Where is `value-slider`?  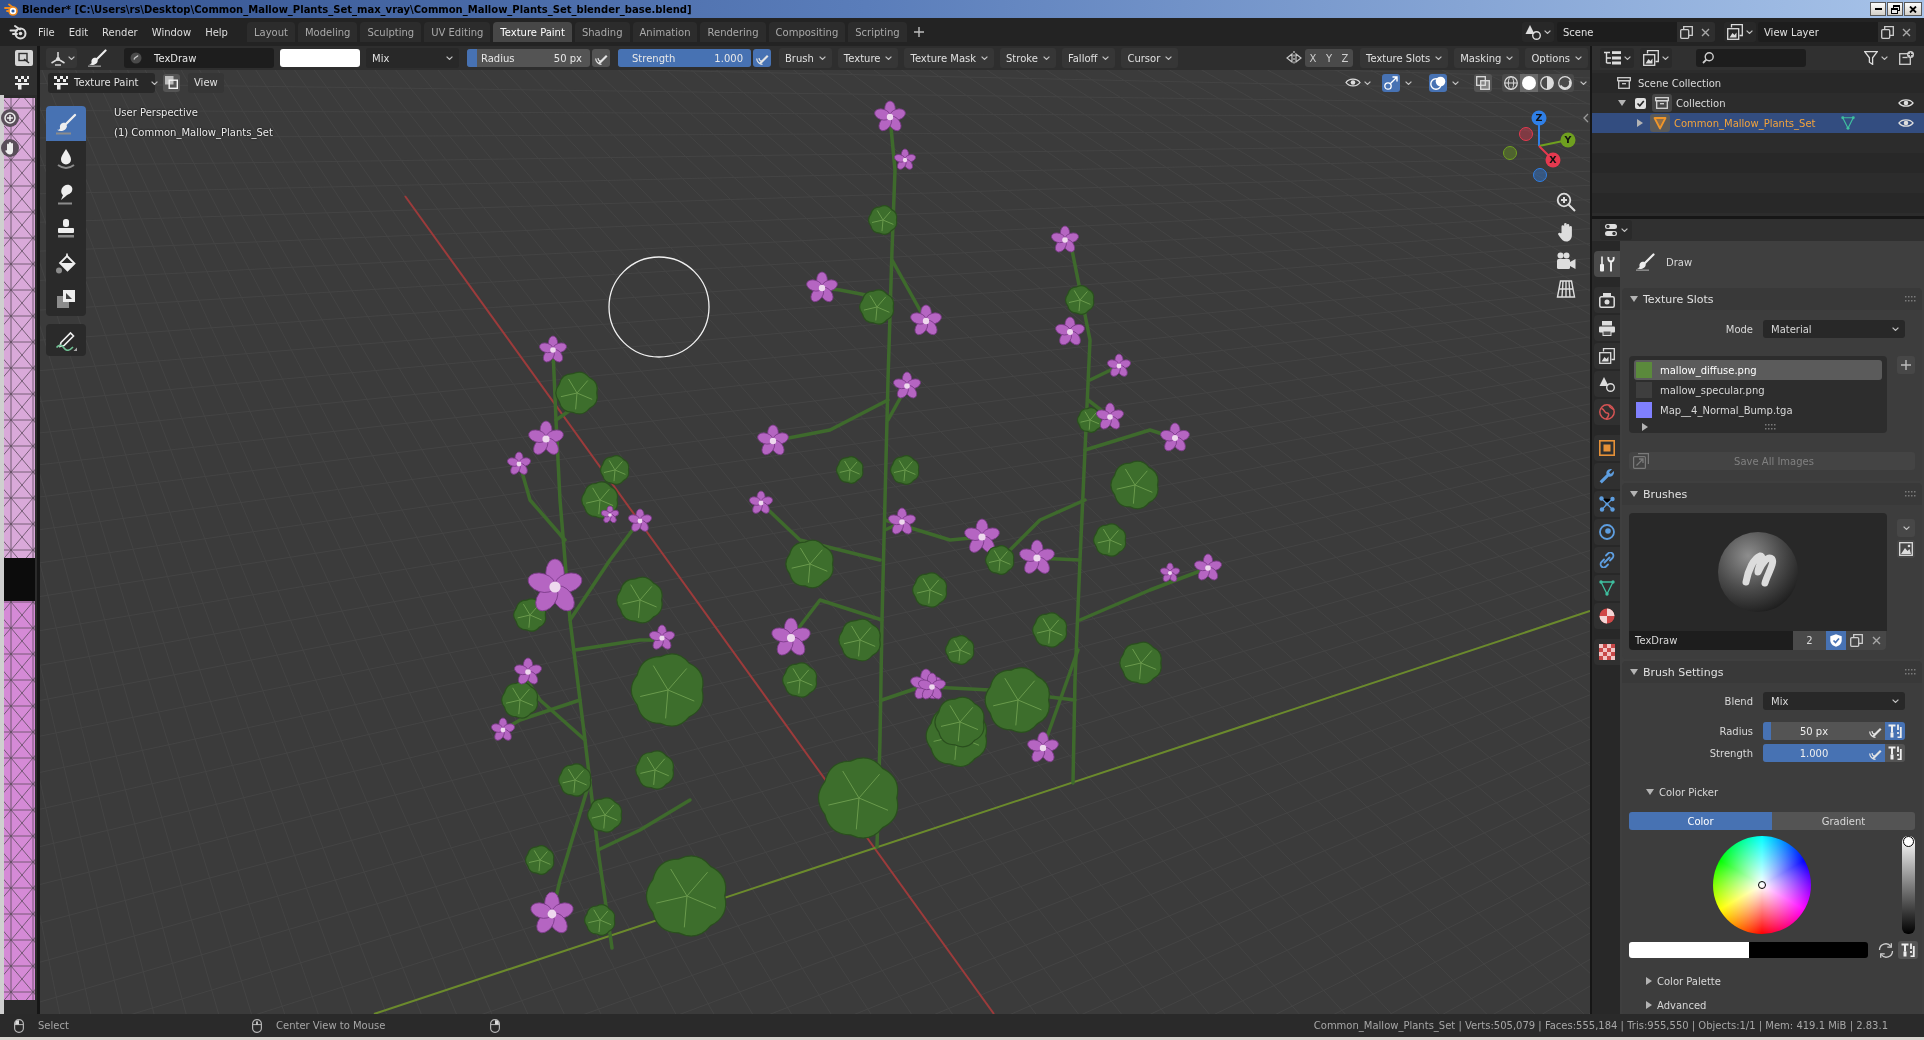
value-slider is located at coordinates (1908, 885).